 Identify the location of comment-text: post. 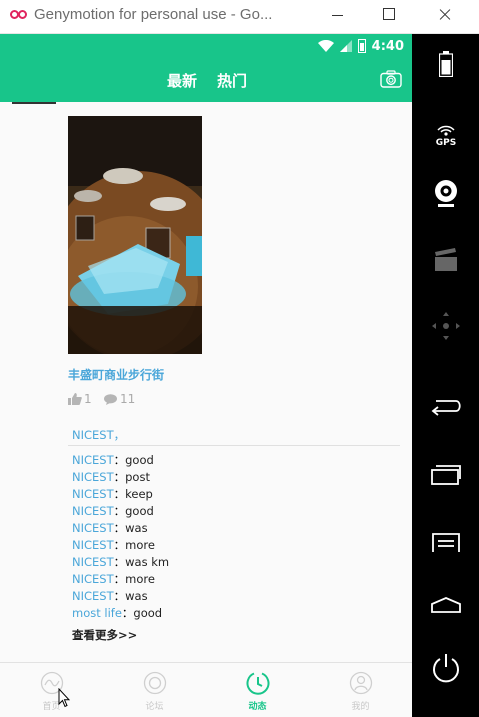
(137, 477).